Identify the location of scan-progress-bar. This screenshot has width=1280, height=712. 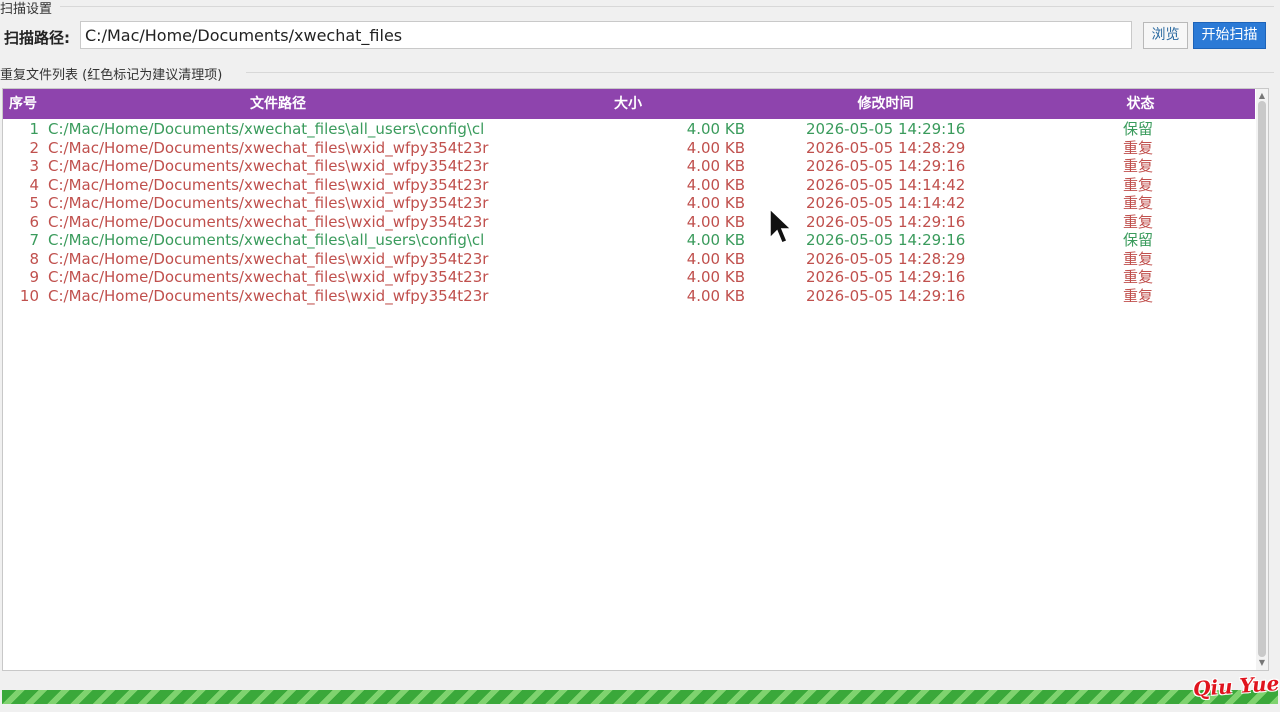
(640, 697).